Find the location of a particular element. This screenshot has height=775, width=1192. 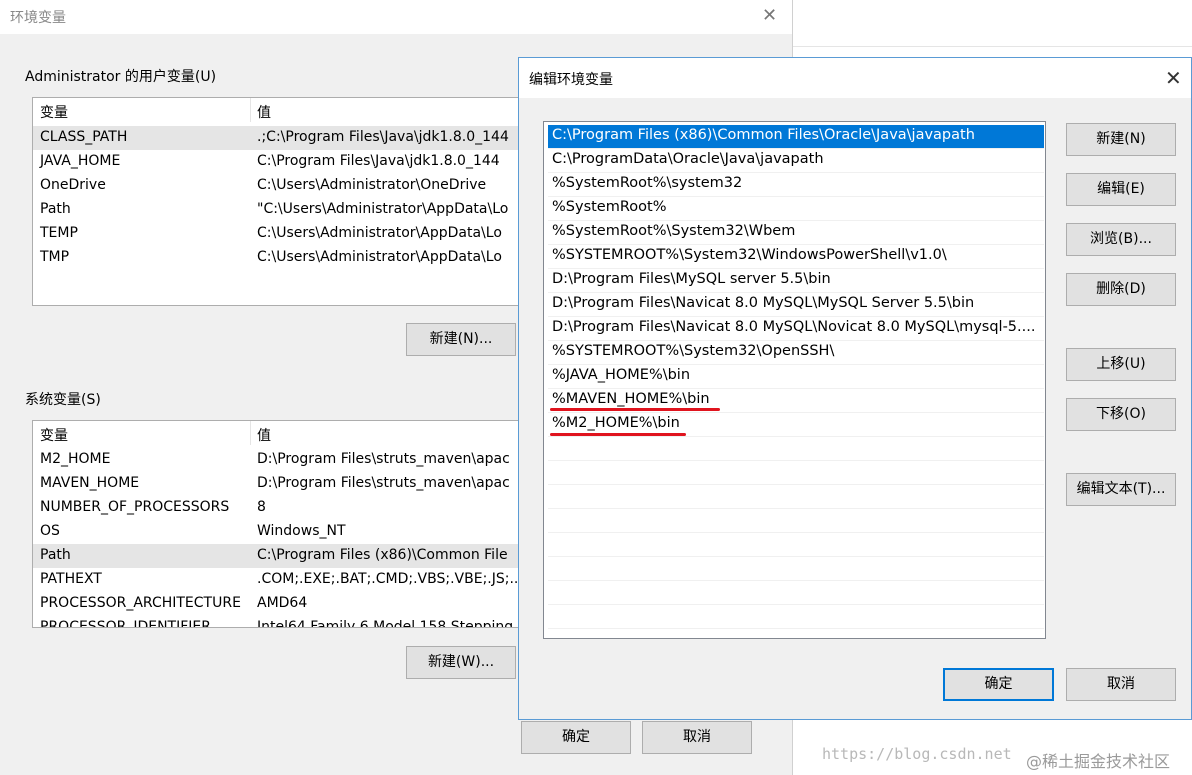

list-item: %SystemRoot% is located at coordinates (796, 209).